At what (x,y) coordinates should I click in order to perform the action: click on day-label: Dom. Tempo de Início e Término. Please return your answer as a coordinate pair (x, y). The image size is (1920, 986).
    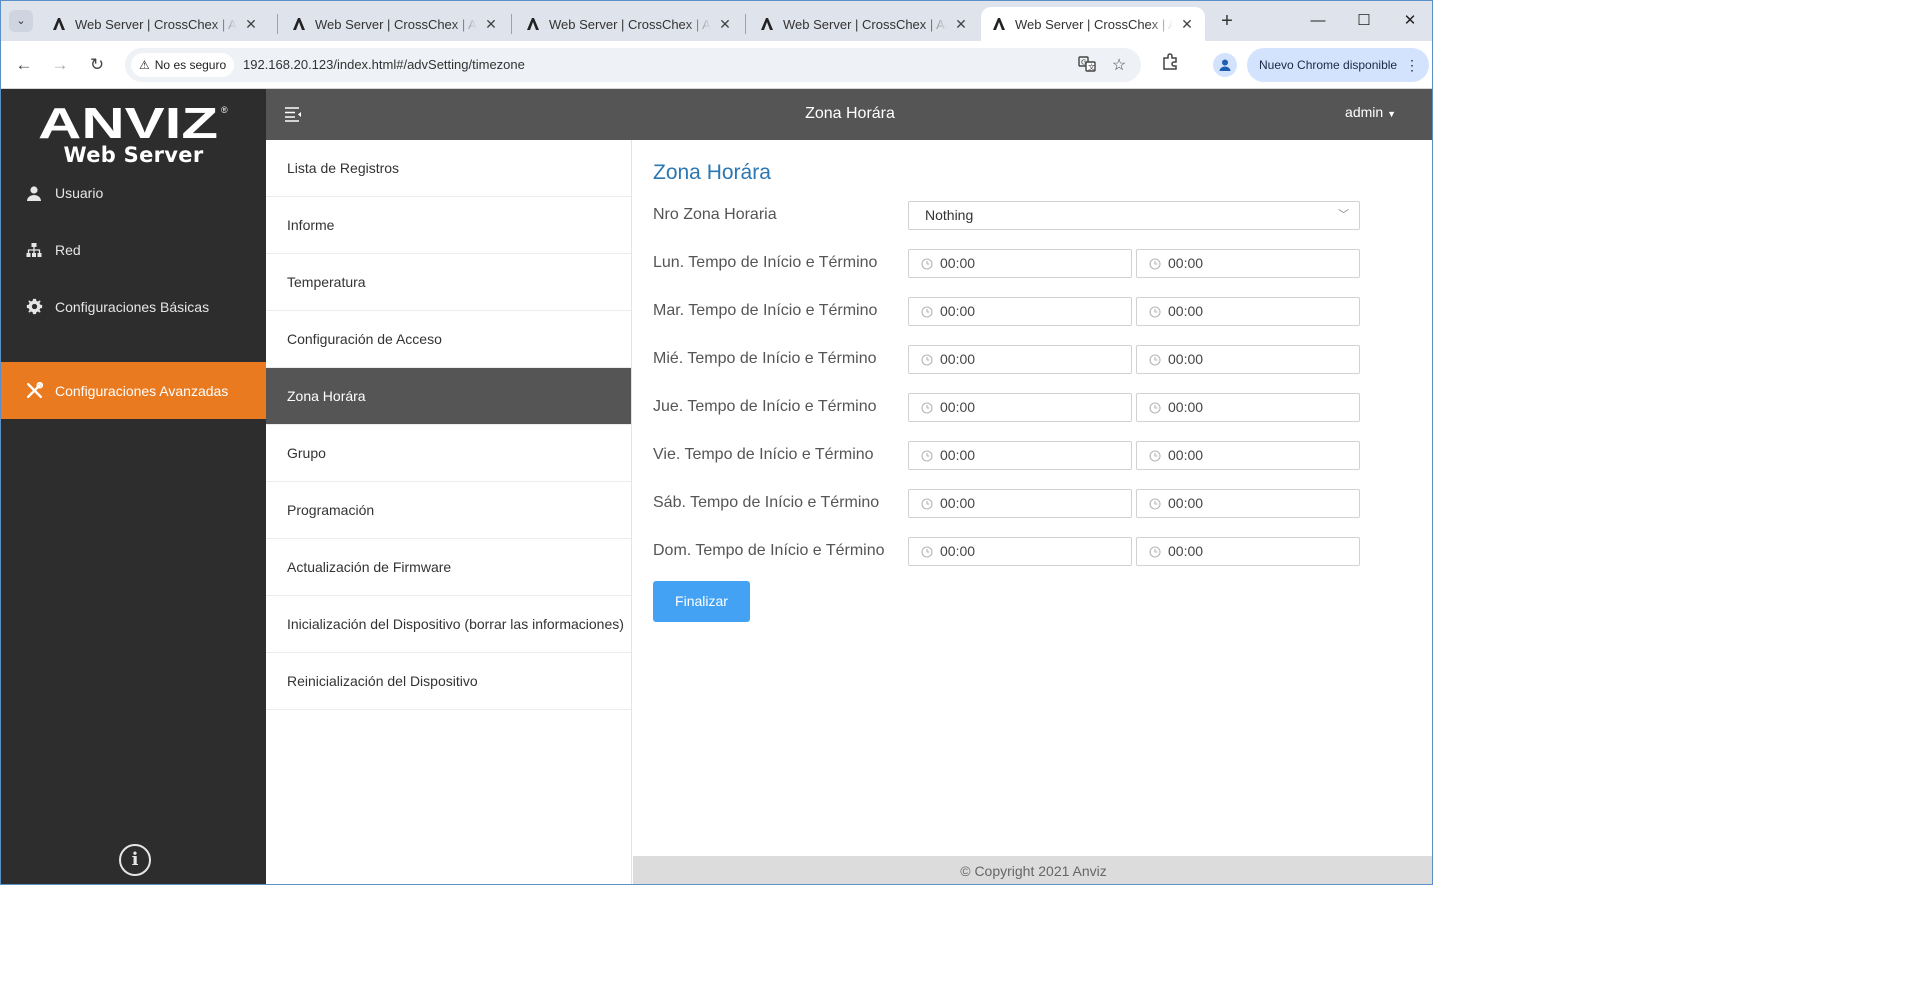
    Looking at the image, I should click on (769, 550).